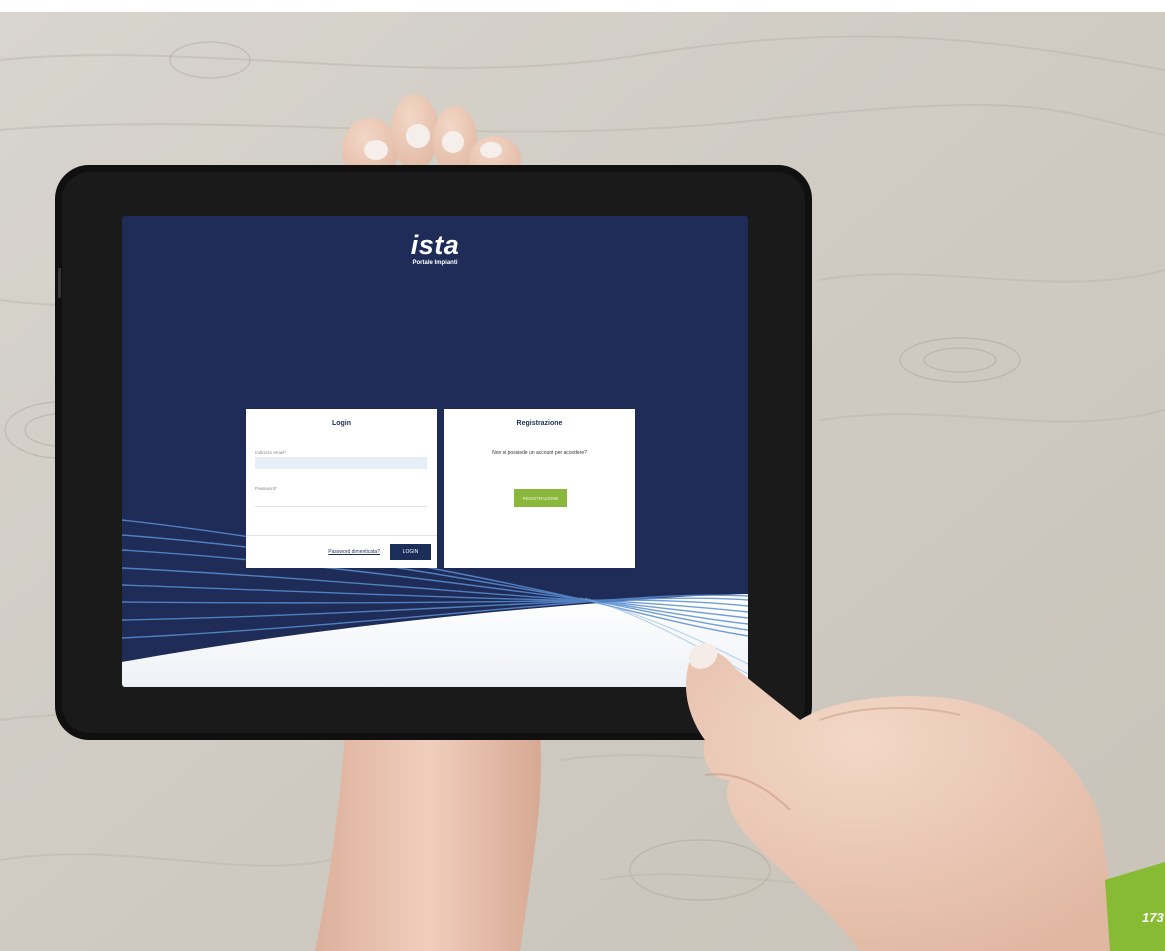 This screenshot has width=1165, height=951. What do you see at coordinates (266, 488) in the screenshot?
I see `password-label: Password*` at bounding box center [266, 488].